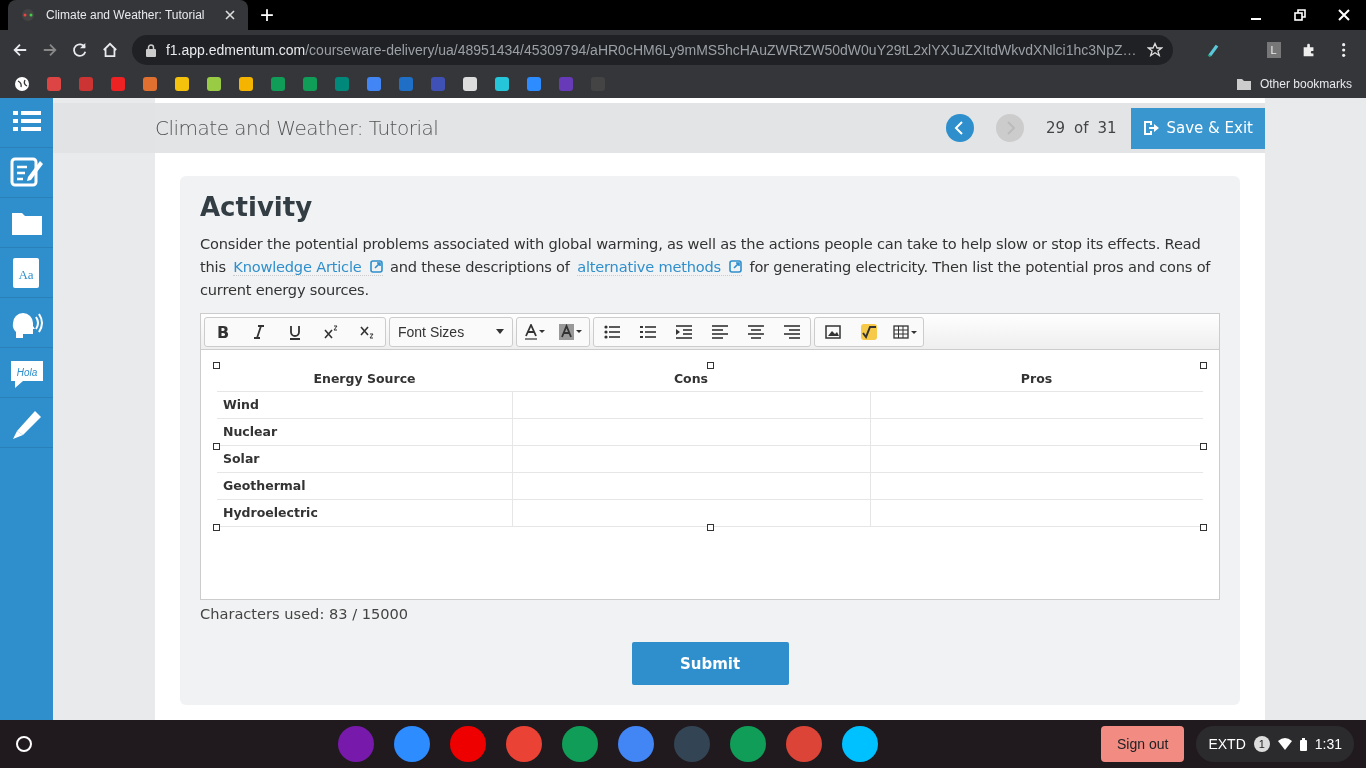  I want to click on notification-count: 1, so click(1261, 744).